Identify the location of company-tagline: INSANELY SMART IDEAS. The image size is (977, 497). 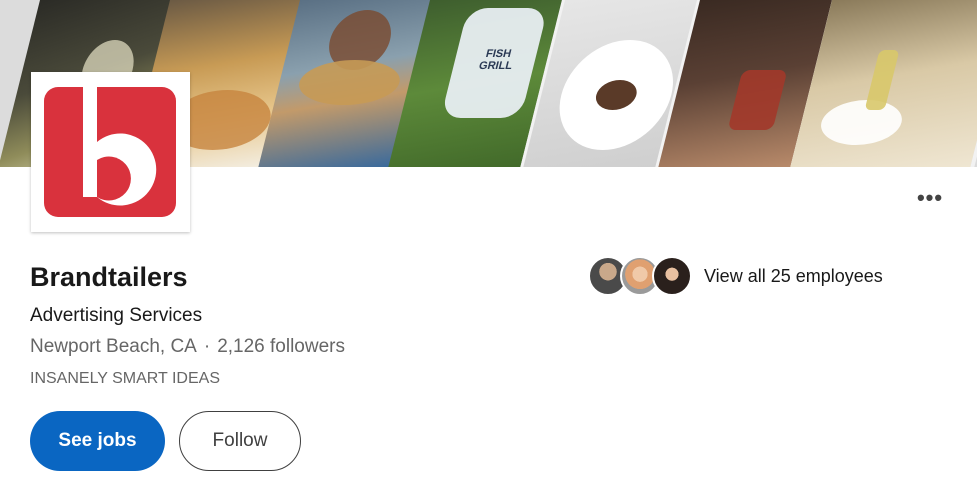
(125, 378).